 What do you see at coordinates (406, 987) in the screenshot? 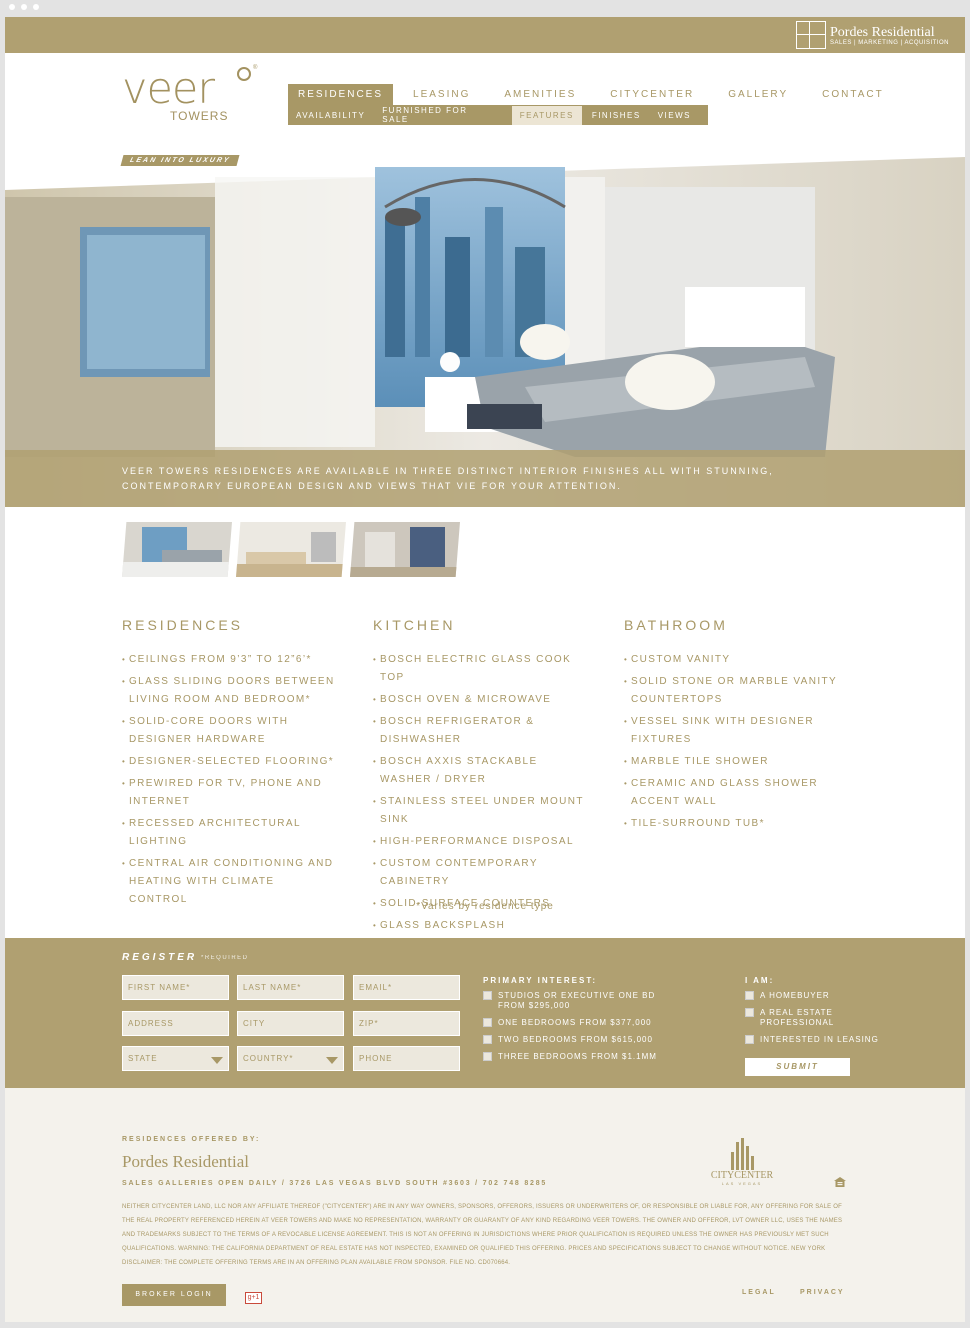
I see `email-field: EMAIL*` at bounding box center [406, 987].